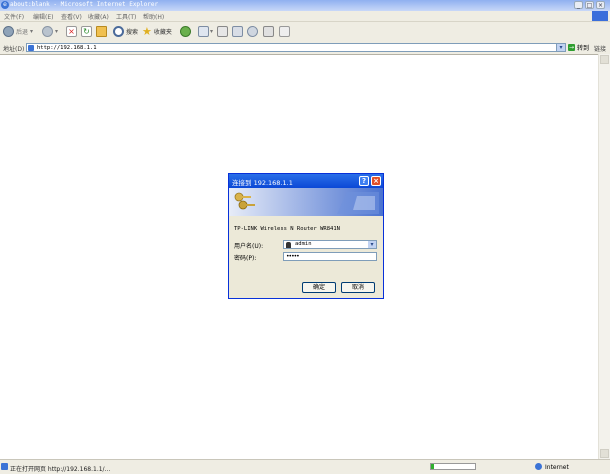 The height and width of the screenshot is (474, 610). I want to click on print-button, so click(222, 31).